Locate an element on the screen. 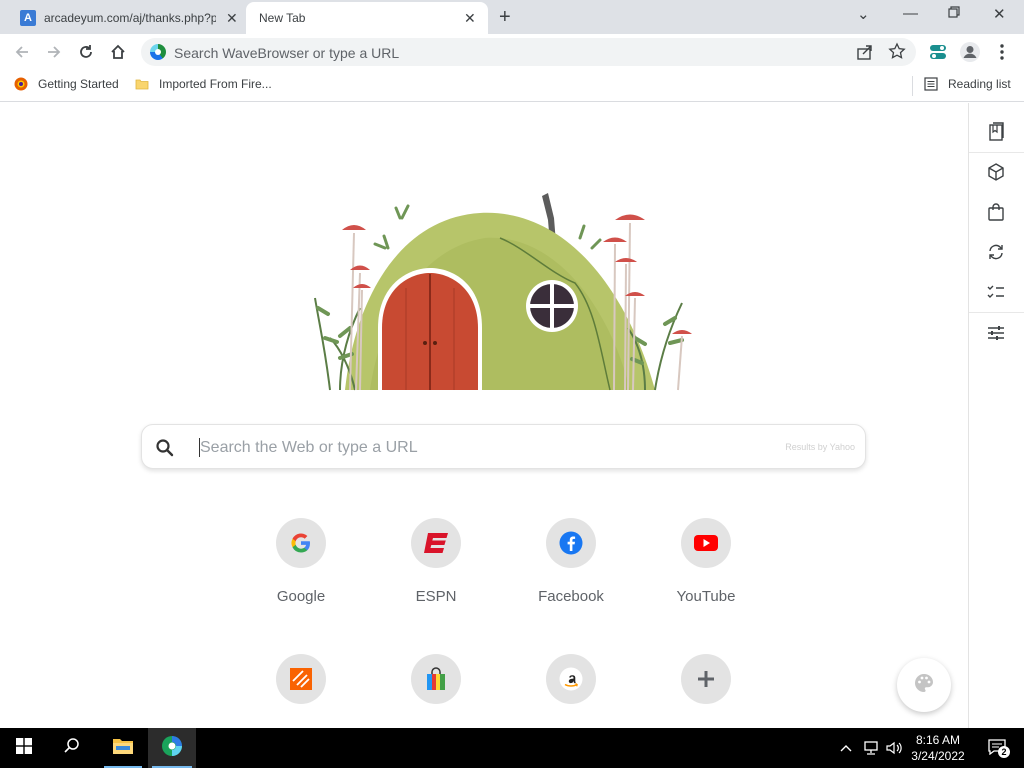 The width and height of the screenshot is (1024, 768). palette-icon is located at coordinates (924, 685).